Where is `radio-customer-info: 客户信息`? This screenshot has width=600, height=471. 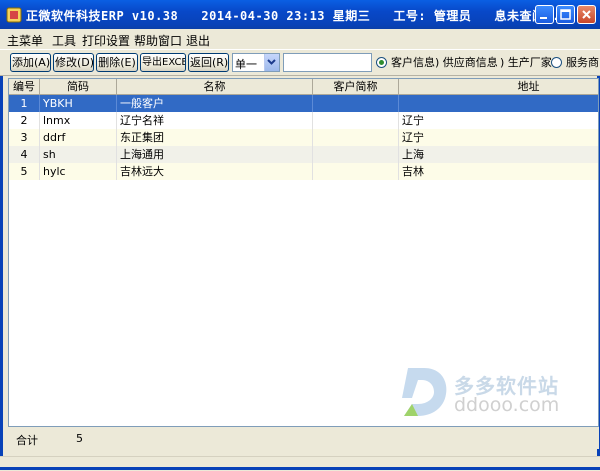
radio-customer-info: 客户信息 is located at coordinates (405, 62).